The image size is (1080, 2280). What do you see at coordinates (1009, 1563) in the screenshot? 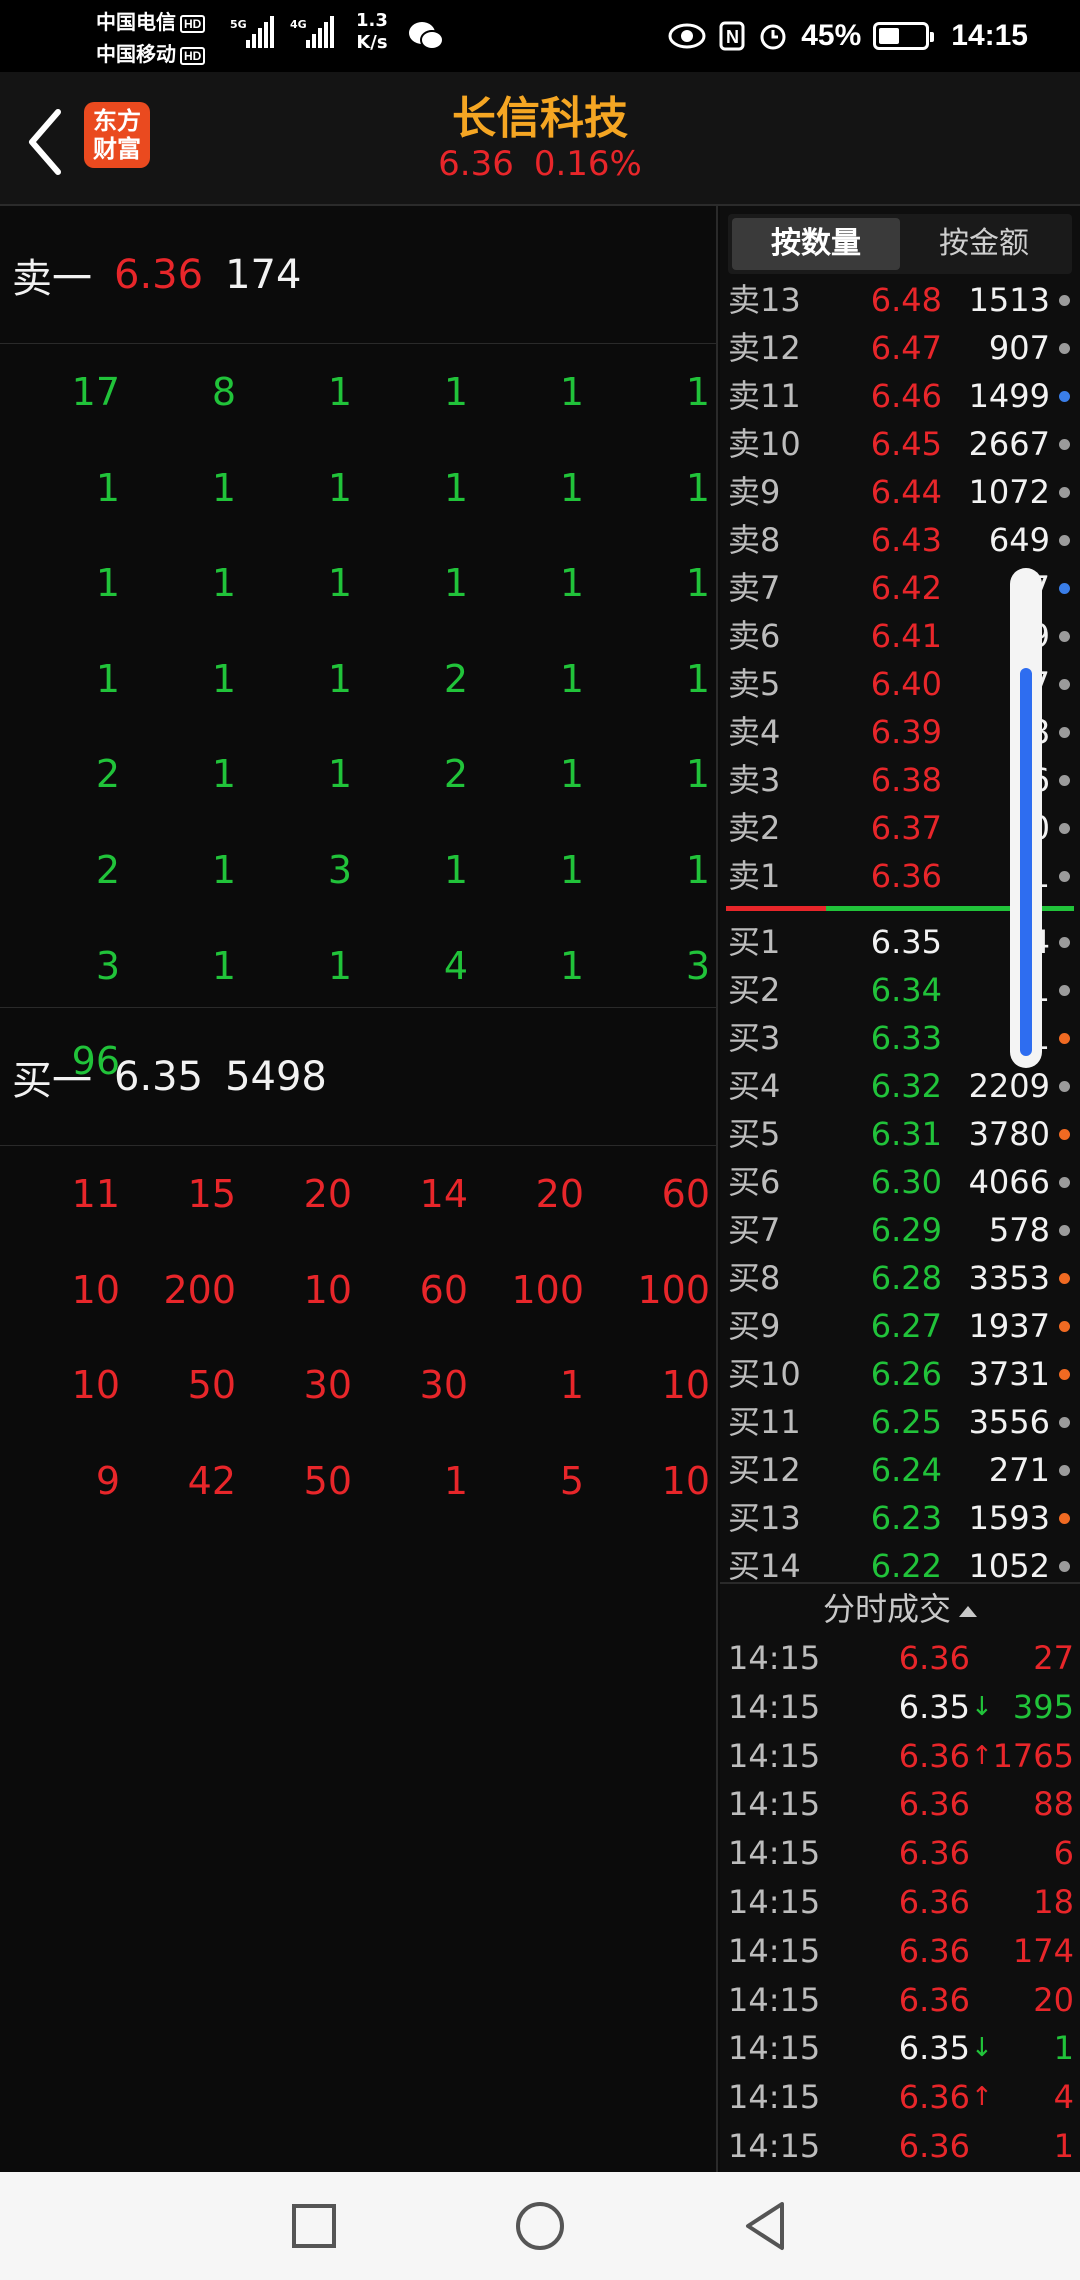
I see `bid-level-volume: 1052` at bounding box center [1009, 1563].